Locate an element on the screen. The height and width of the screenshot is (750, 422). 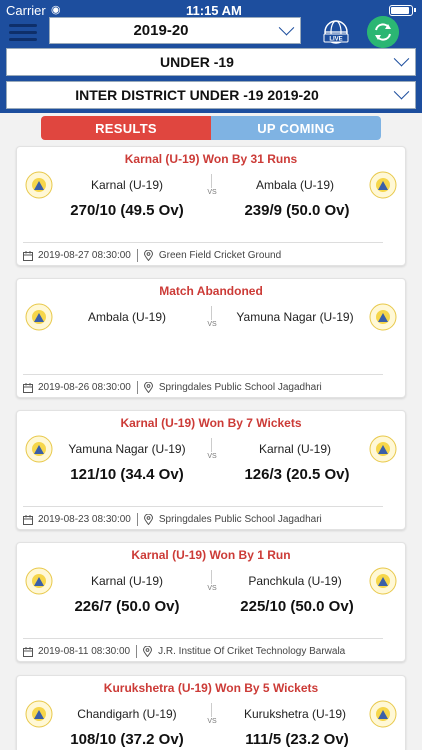
menu-icon is located at coordinates (23, 32).